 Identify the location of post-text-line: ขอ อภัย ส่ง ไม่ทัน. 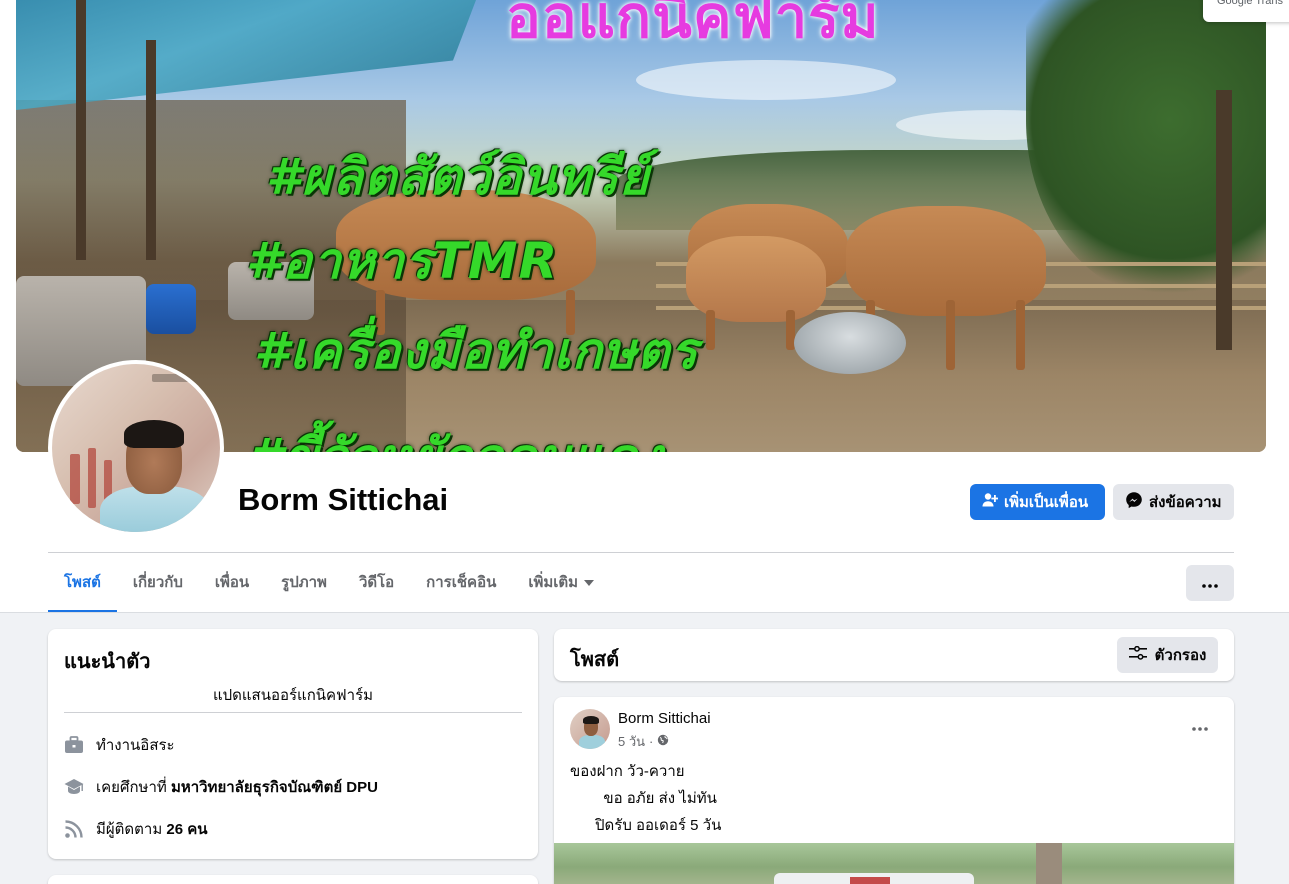
(643, 798).